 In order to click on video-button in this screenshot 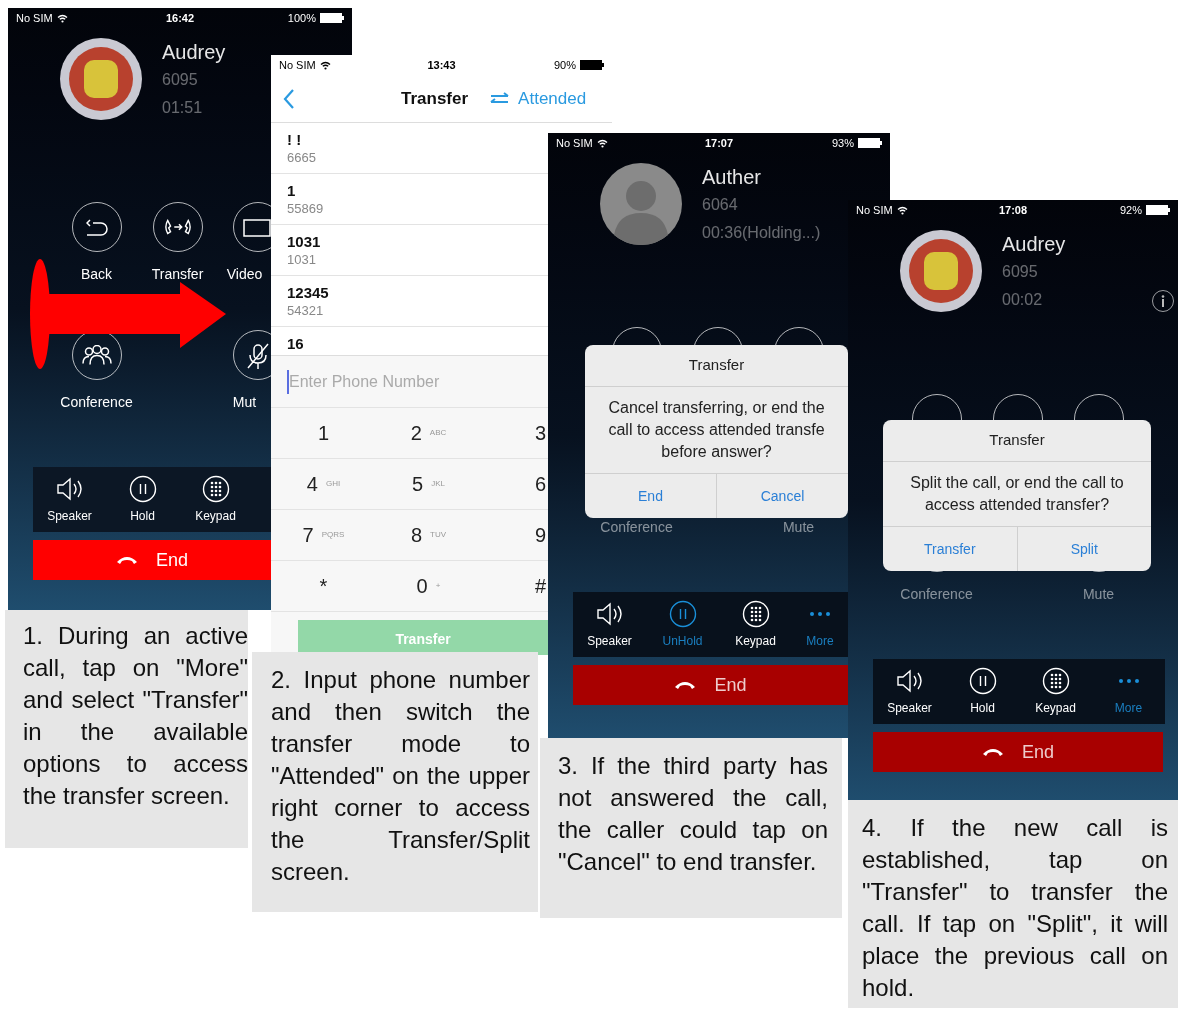, I will do `click(252, 227)`.